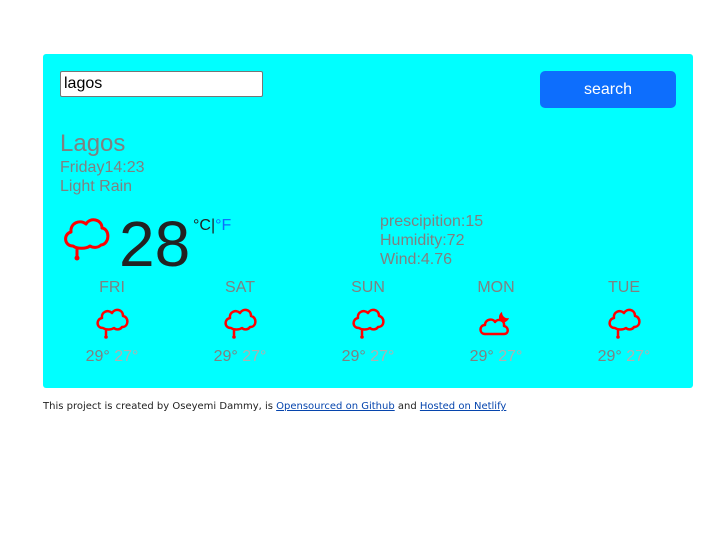  Describe the element at coordinates (335, 406) in the screenshot. I see `github-link: Opensourced on Github` at that location.